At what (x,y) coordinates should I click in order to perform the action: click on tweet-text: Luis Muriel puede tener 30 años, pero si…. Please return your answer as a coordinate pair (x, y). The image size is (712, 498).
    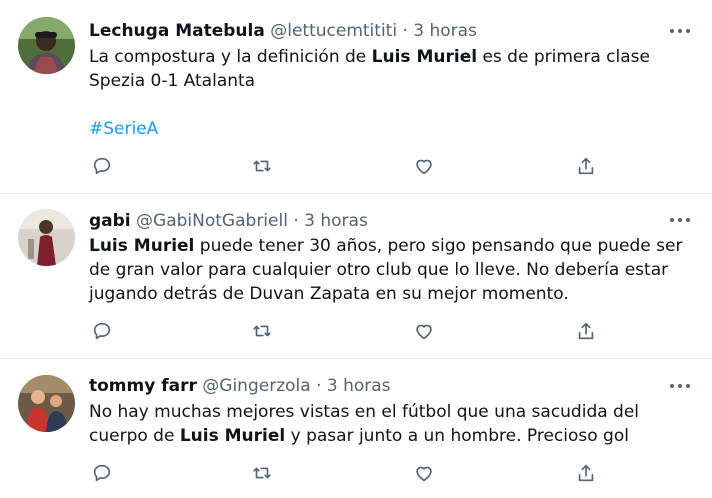
    Looking at the image, I should click on (390, 270).